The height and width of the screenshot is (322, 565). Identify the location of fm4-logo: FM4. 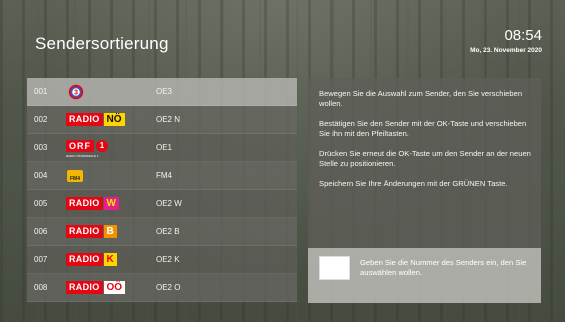
(103, 176).